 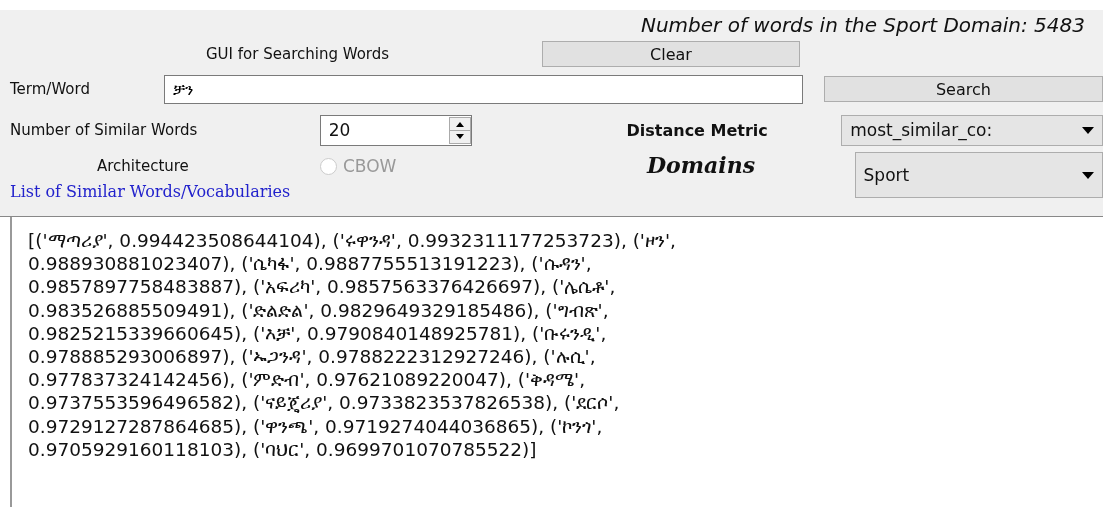 What do you see at coordinates (318, 333) in the screenshot?
I see `result-line: 0.9825215339660645), ('እቻ', 0.9790840148925781), ('ቡሩንዲ',` at bounding box center [318, 333].